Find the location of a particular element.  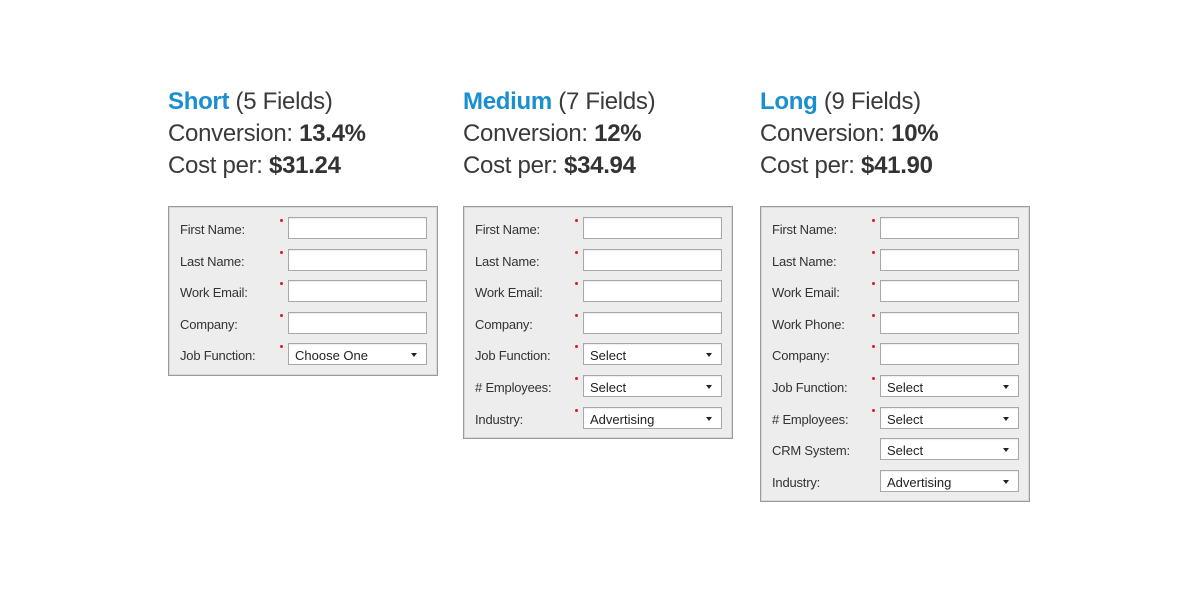

variant-name: Short is located at coordinates (199, 101).